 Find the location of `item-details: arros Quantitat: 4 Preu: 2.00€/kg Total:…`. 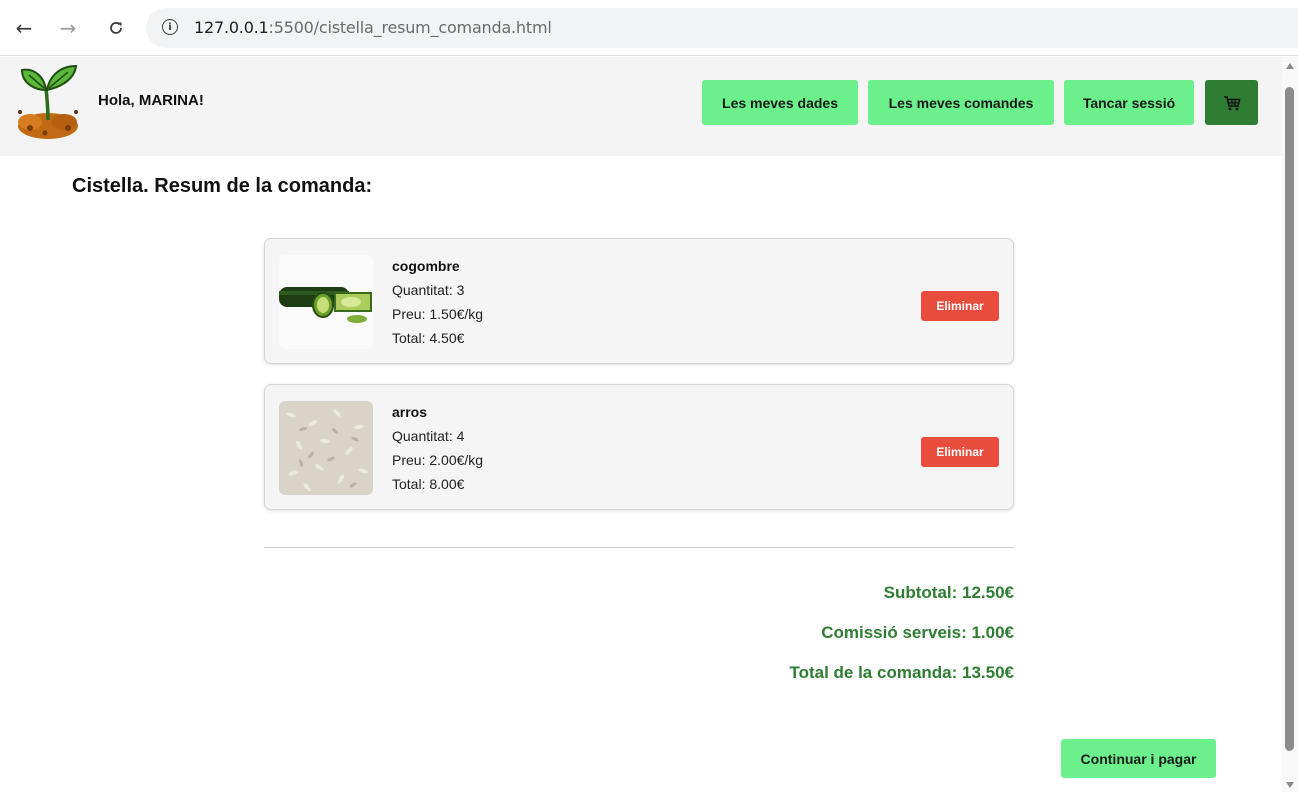

item-details: arros Quantitat: 4 Preu: 2.00€/kg Total:… is located at coordinates (437, 451).